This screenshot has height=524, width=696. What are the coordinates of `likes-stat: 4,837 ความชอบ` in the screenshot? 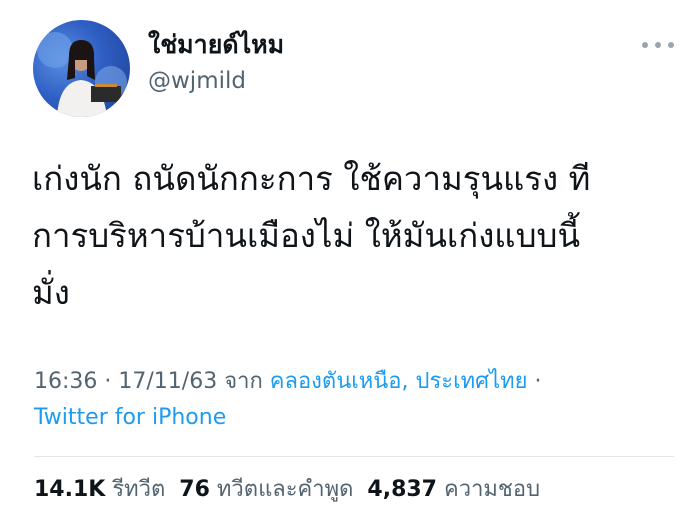 It's located at (453, 489).